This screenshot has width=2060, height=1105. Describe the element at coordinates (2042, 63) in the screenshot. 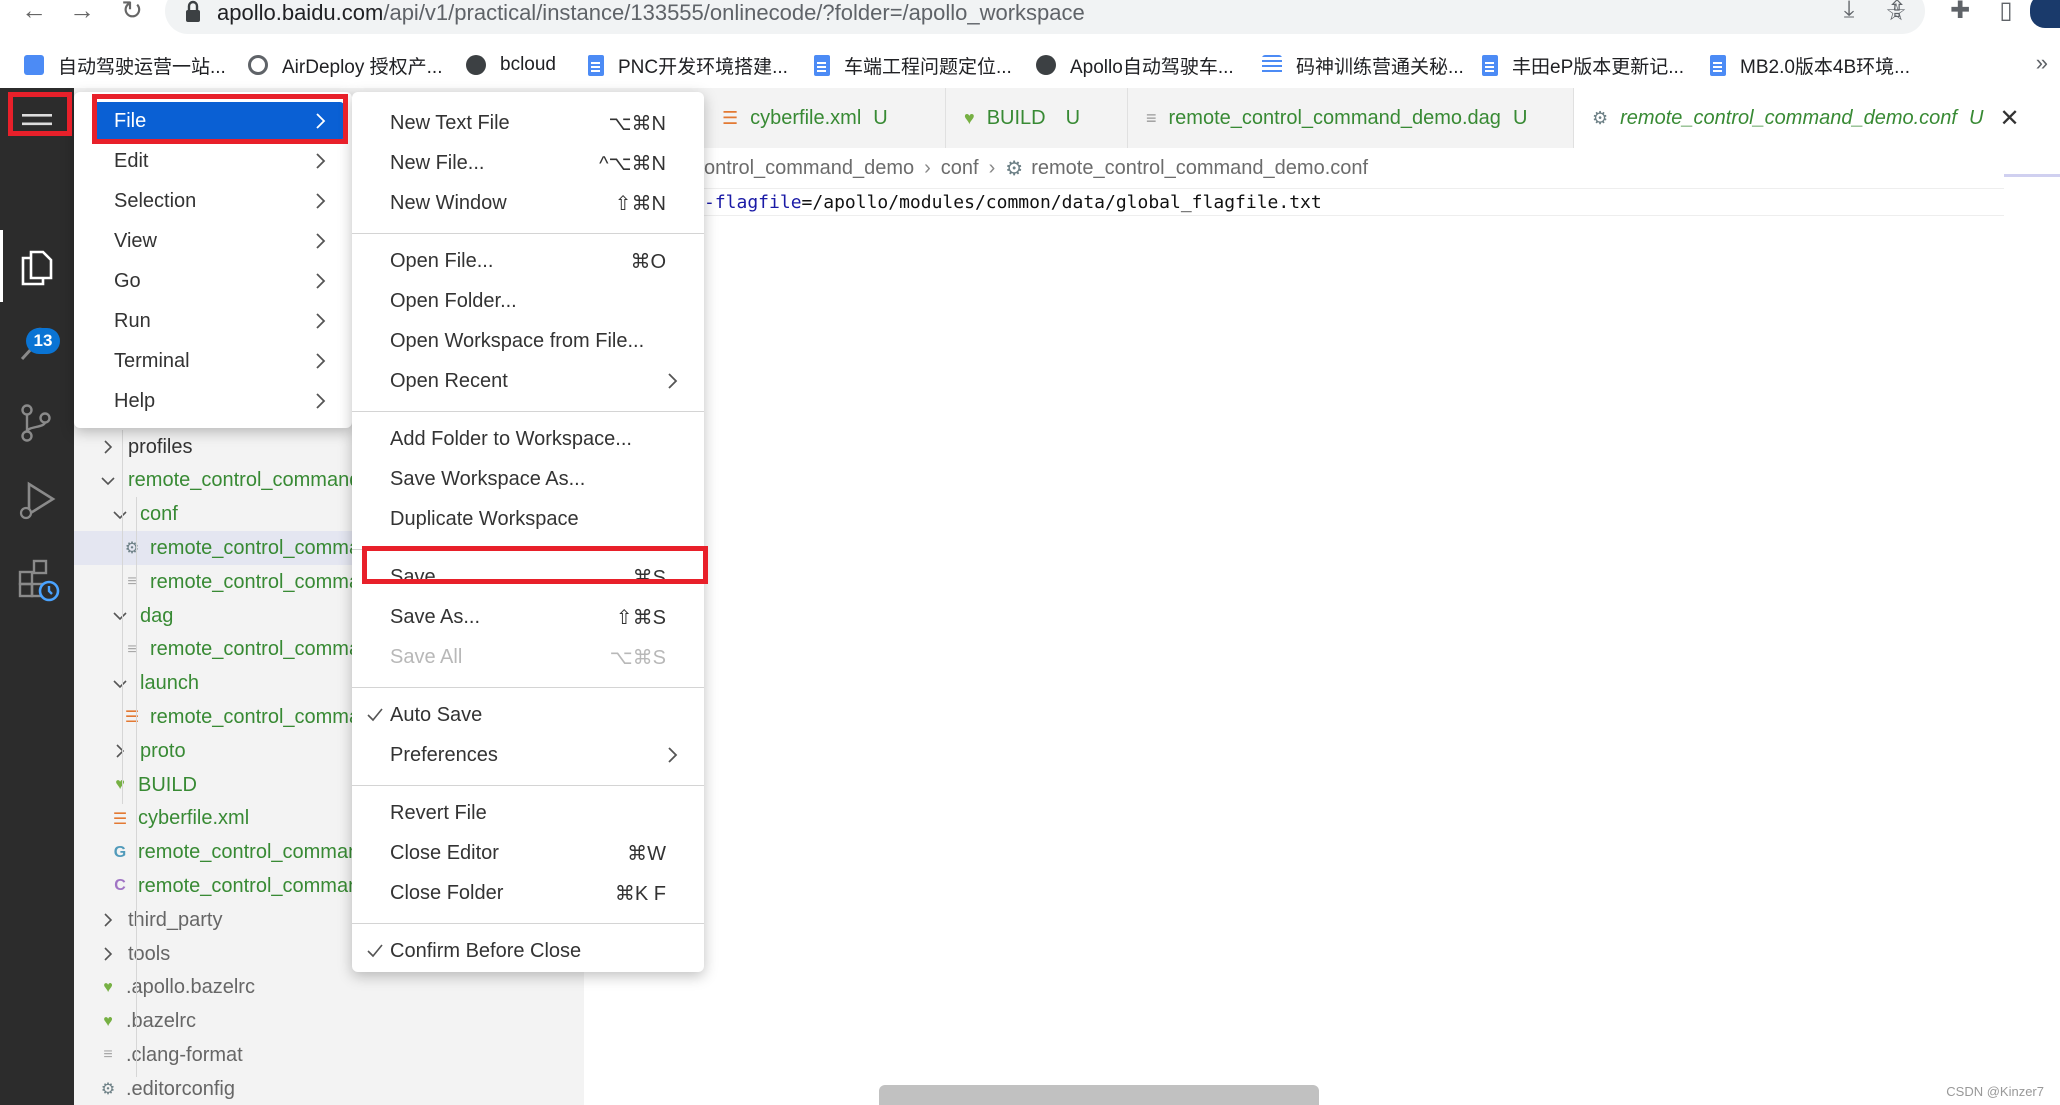

I see `bookmarks-overflow-button: »` at that location.